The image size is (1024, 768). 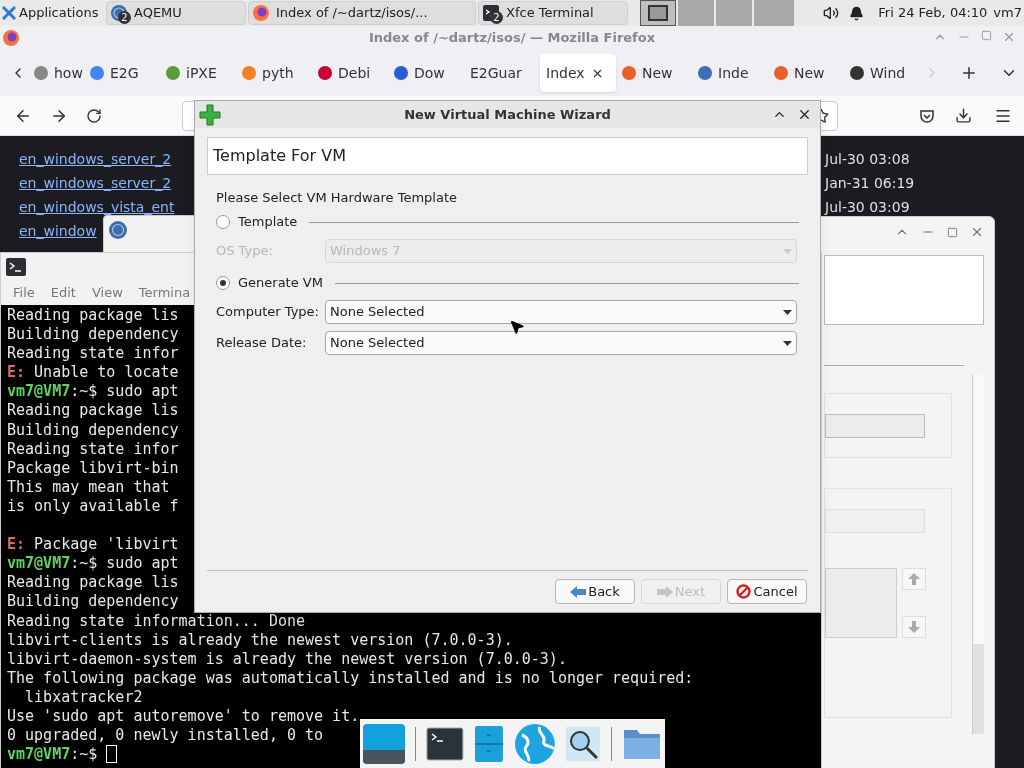 What do you see at coordinates (9, 13) in the screenshot?
I see `x-logo-icon` at bounding box center [9, 13].